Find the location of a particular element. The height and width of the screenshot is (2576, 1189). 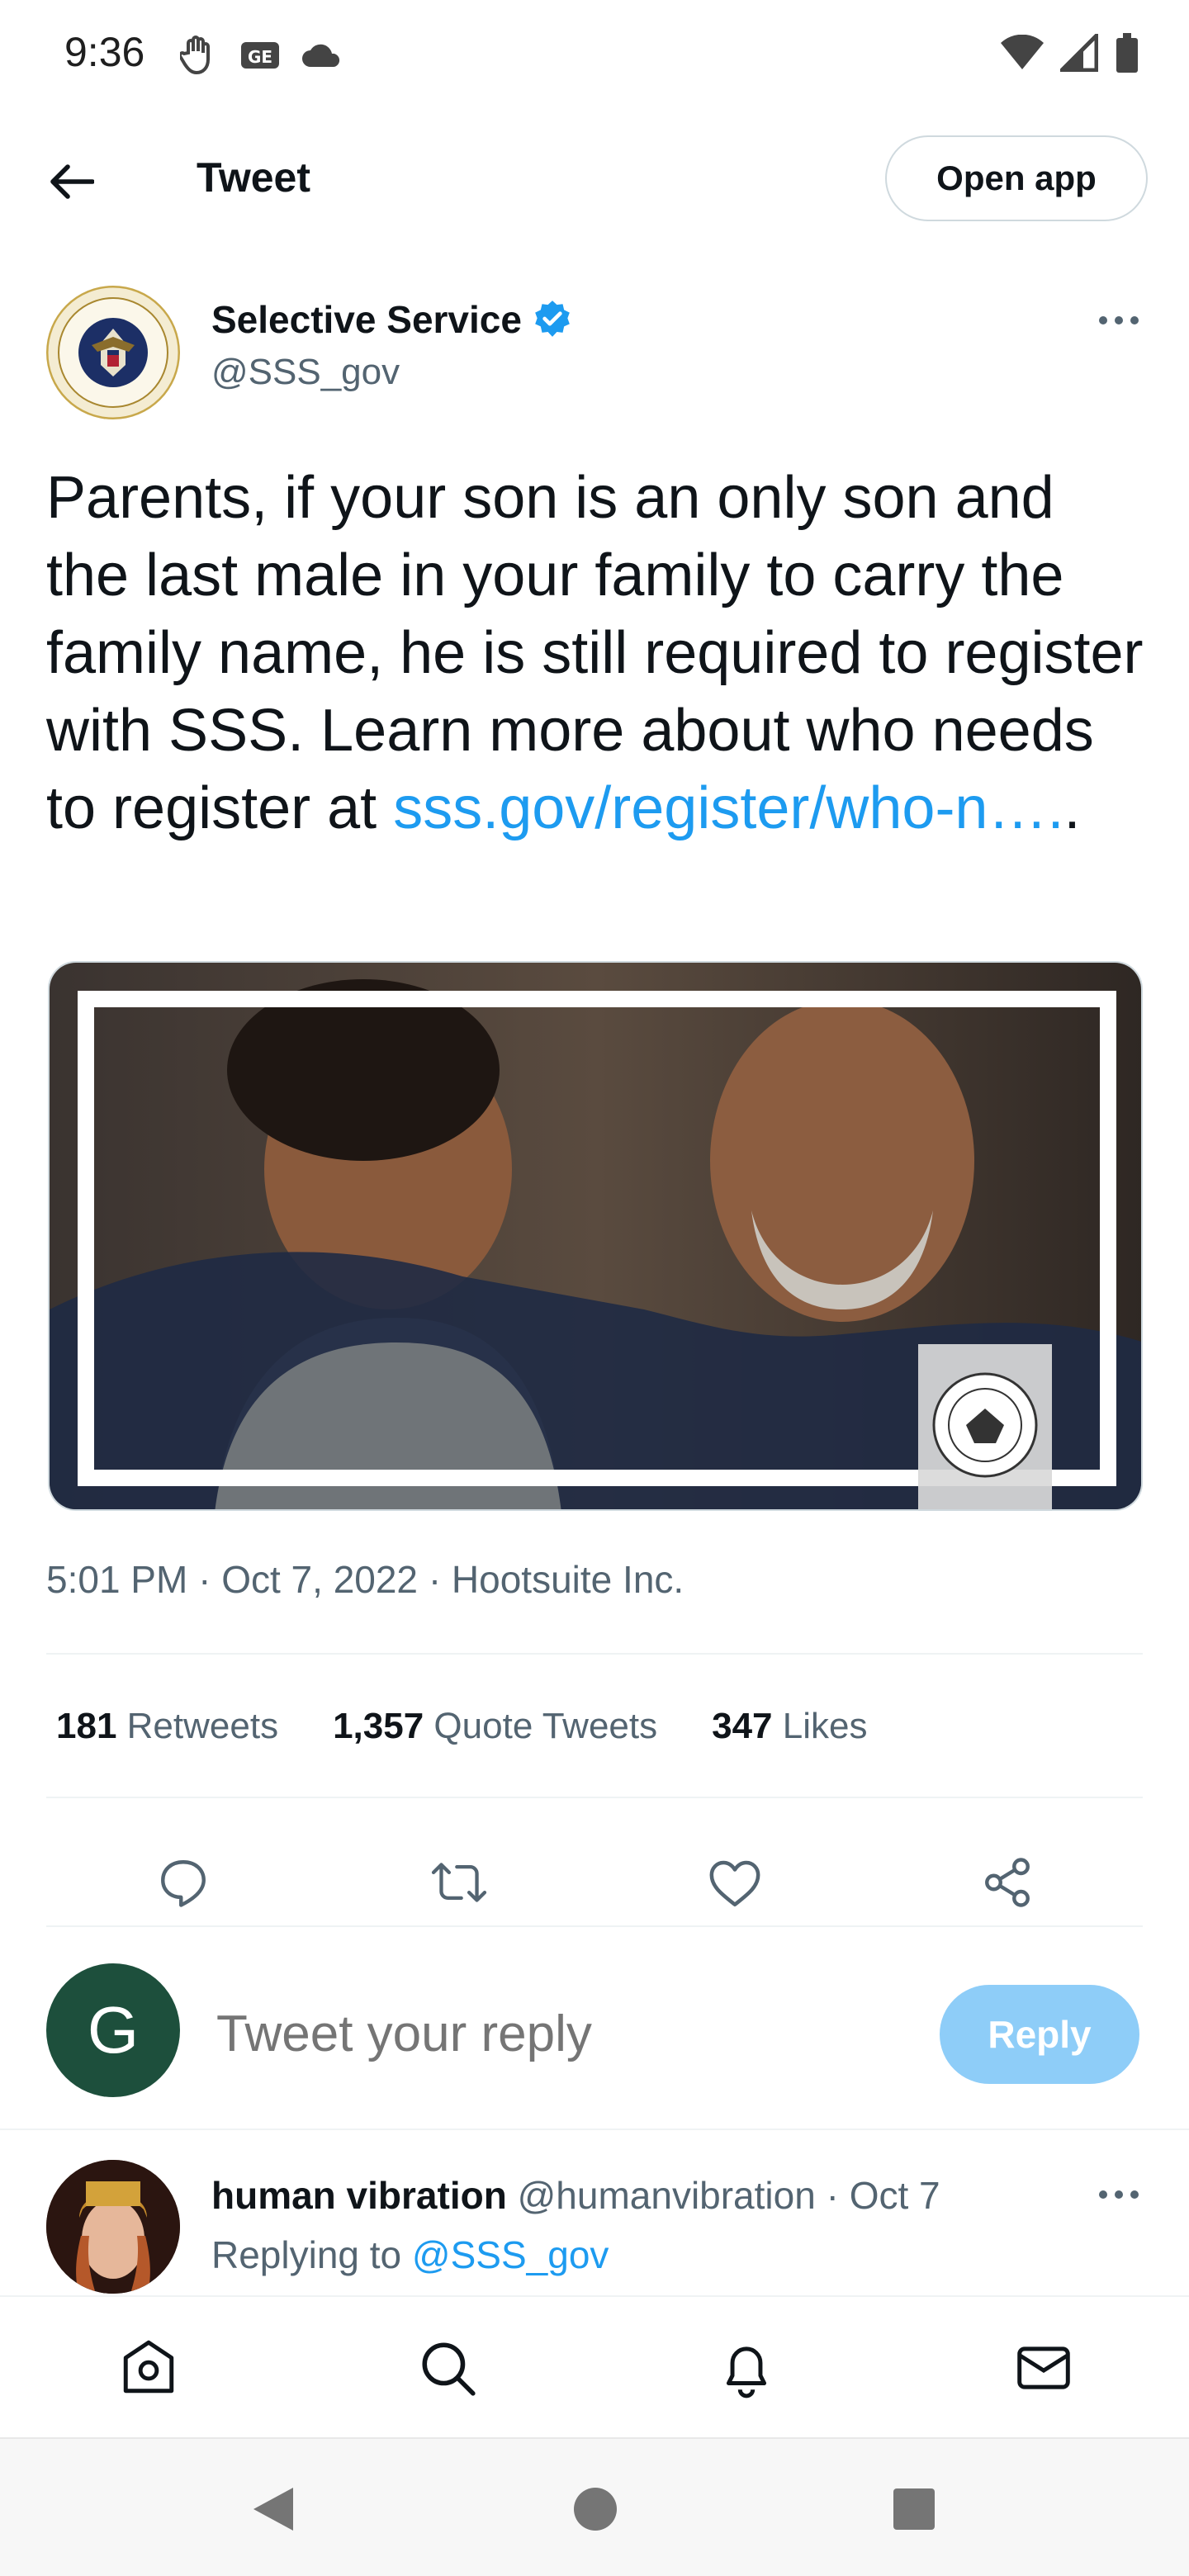

retweet-action-button is located at coordinates (459, 1882).